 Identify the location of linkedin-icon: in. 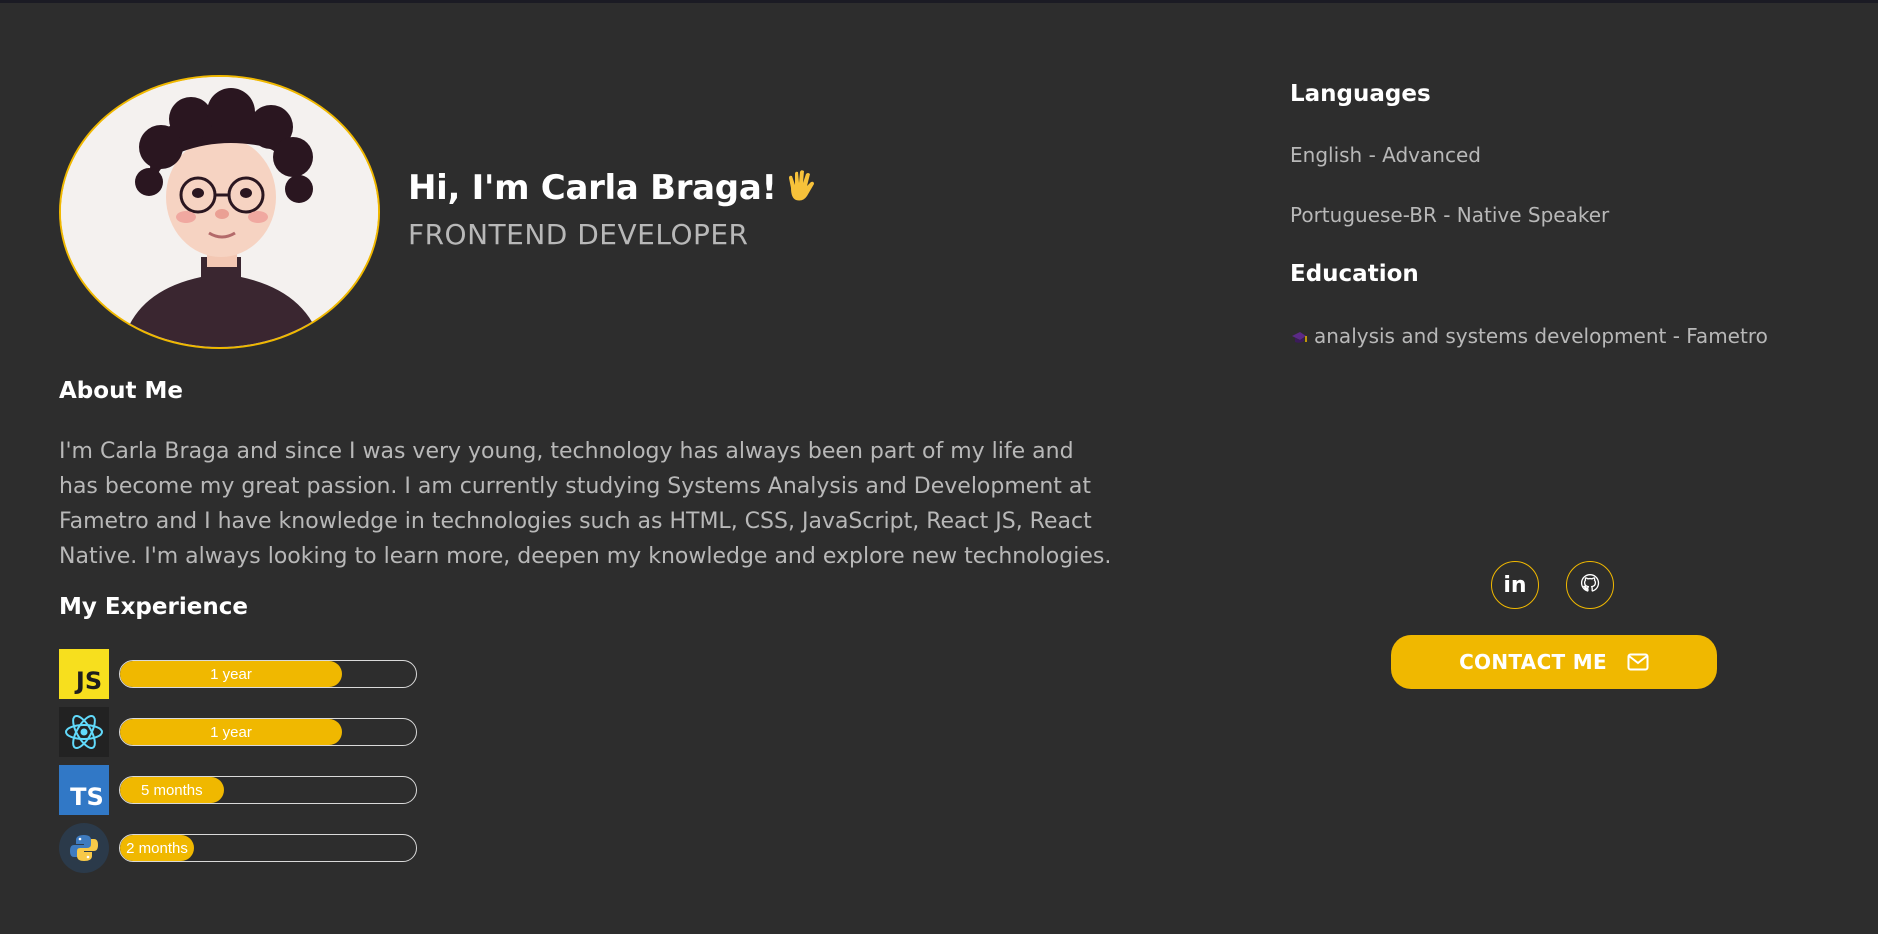
(1515, 585).